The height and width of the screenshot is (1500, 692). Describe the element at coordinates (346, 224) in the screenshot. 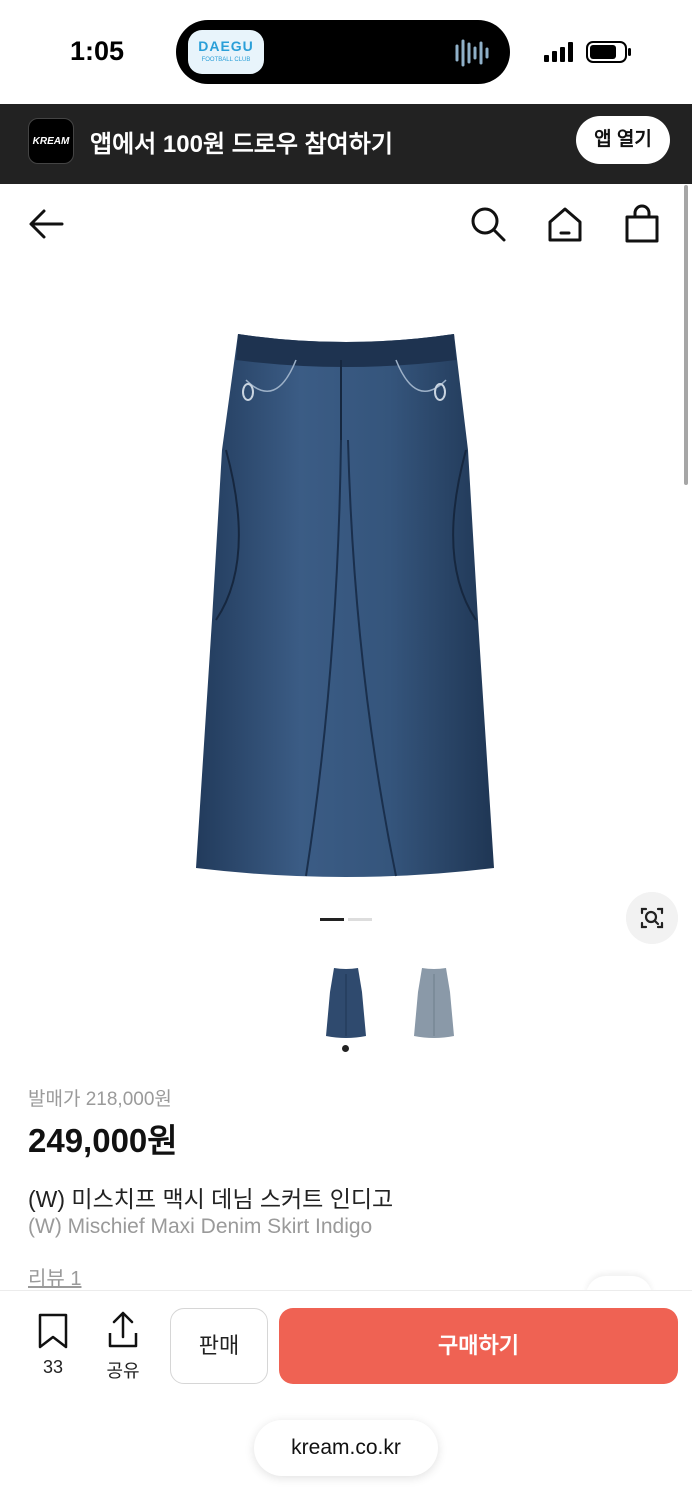

I see `top-navigation` at that location.